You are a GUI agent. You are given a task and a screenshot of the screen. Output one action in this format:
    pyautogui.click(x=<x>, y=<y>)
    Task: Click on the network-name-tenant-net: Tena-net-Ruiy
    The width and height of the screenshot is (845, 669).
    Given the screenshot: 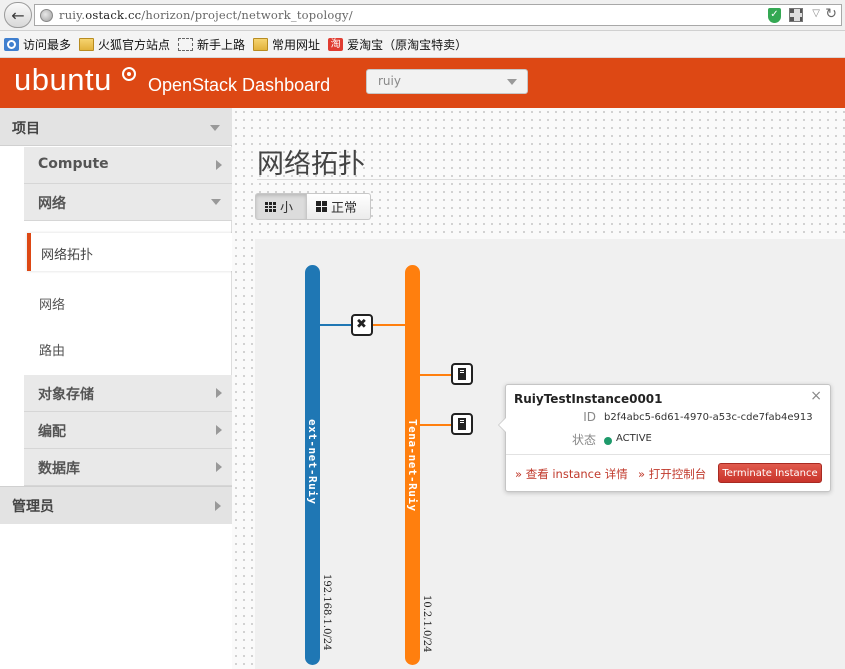 What is the action you would take?
    pyautogui.click(x=412, y=465)
    